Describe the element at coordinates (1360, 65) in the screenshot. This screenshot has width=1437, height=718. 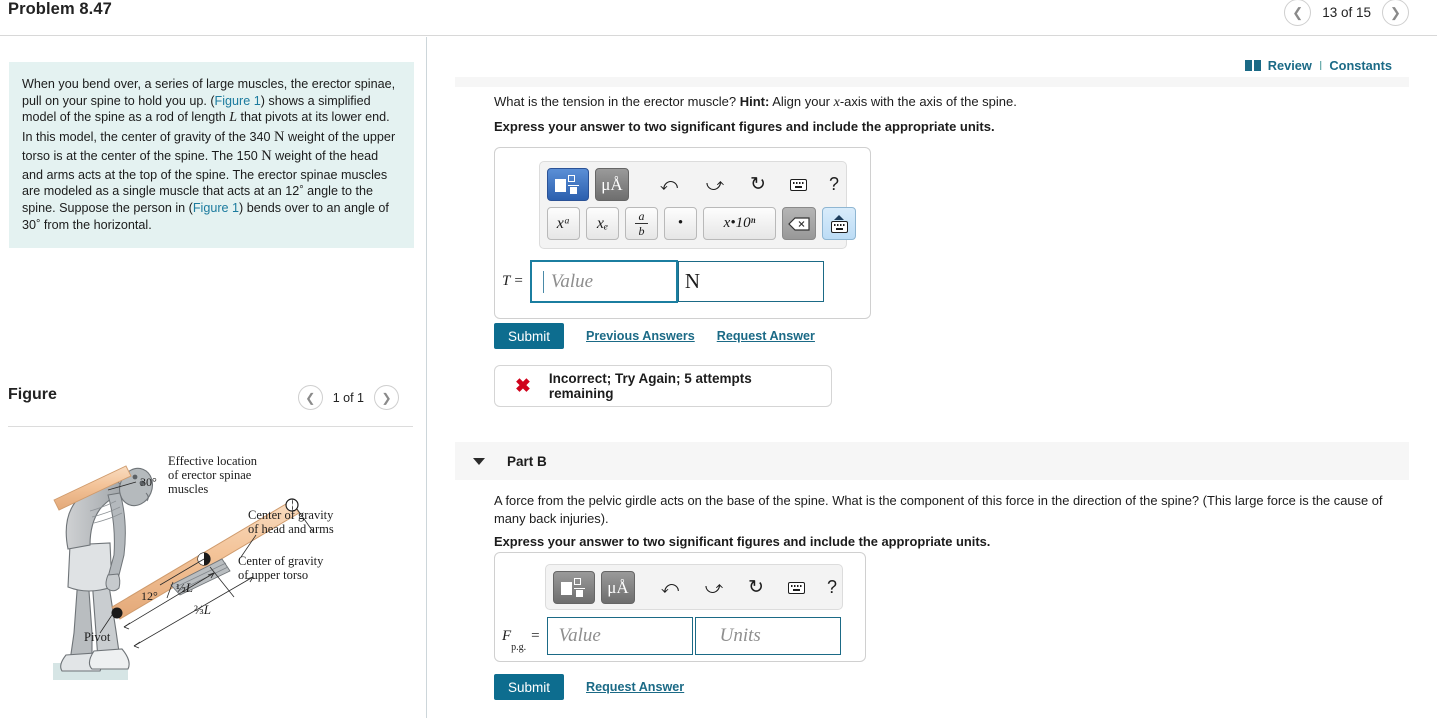
I see `constants-link: Constants` at that location.